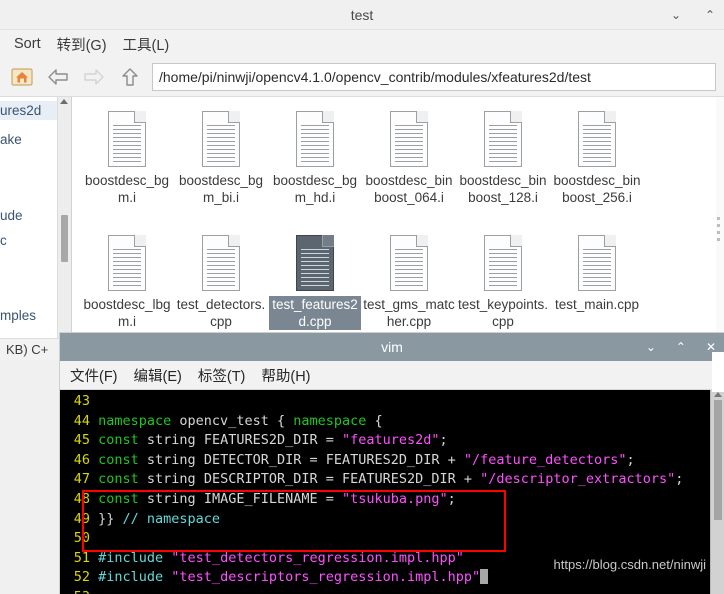 This screenshot has height=594, width=724. Describe the element at coordinates (718, 231) in the screenshot. I see `scroll-dots-icon` at that location.